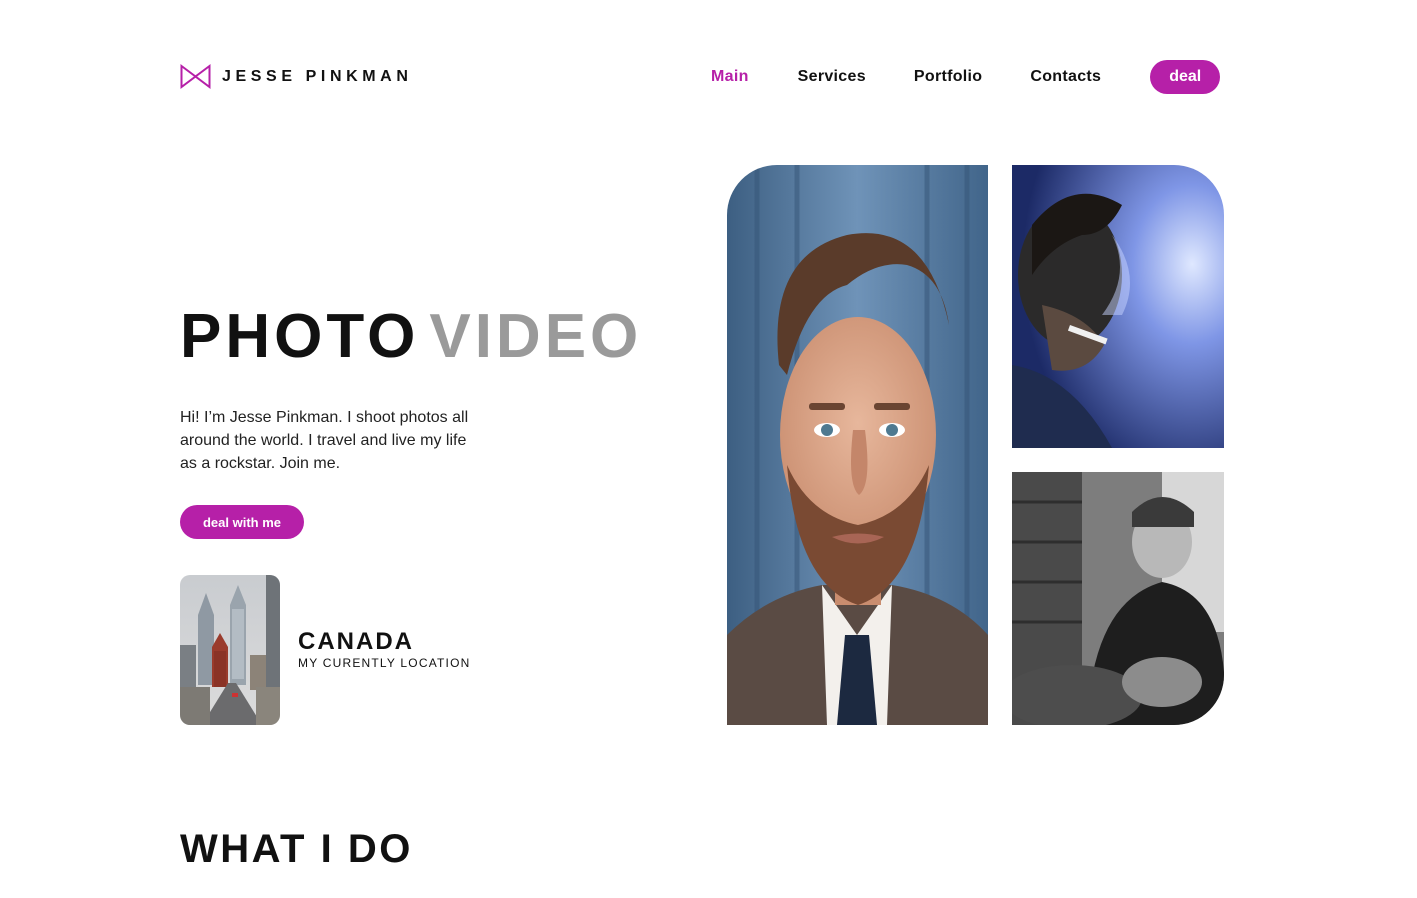 The height and width of the screenshot is (898, 1417). I want to click on hero-title: PHOTO VIDEO, so click(411, 337).